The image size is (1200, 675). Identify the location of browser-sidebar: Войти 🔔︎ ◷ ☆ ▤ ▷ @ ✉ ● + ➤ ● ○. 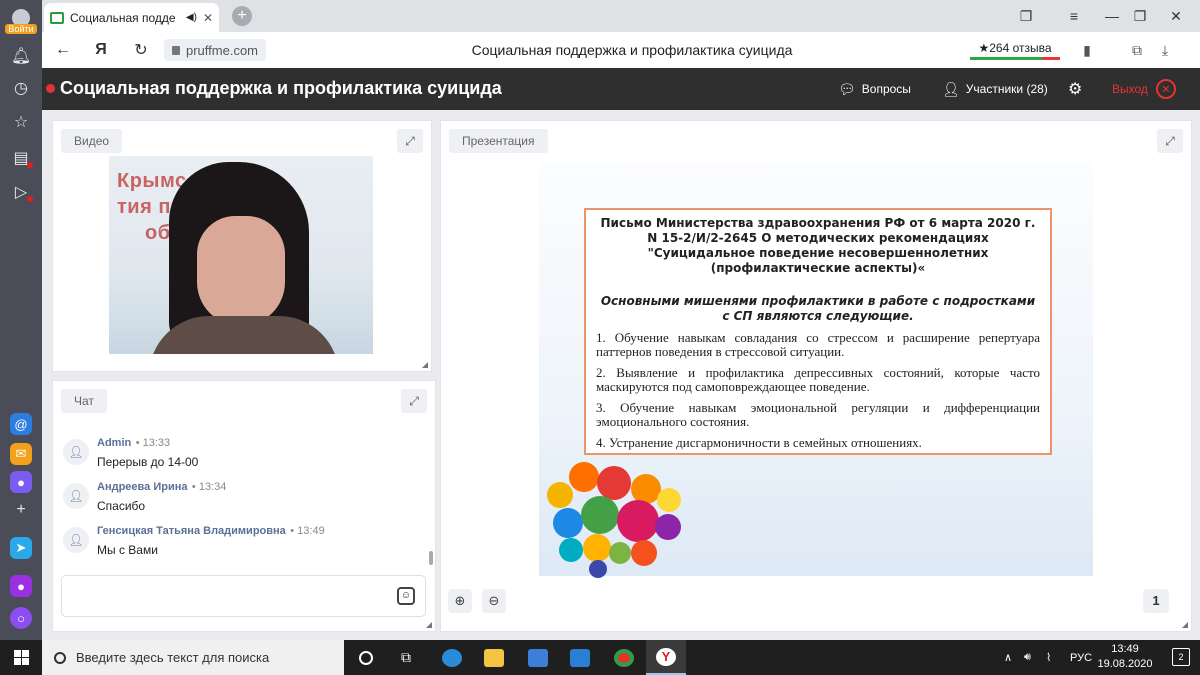
(21, 320).